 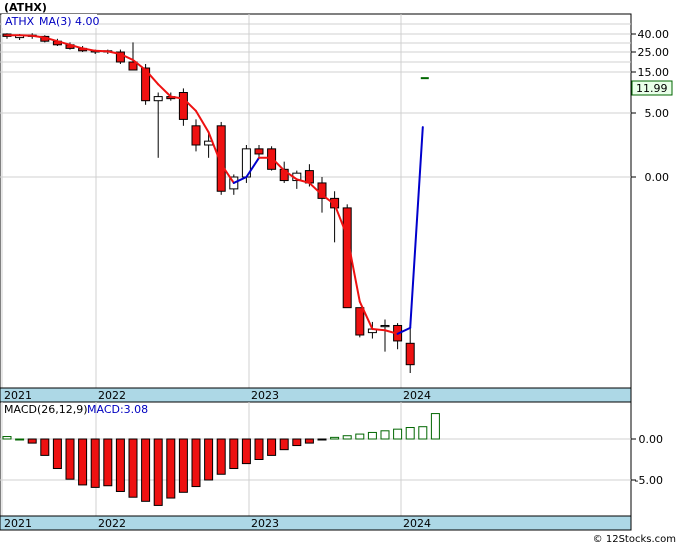 I want to click on macd-x-tick-label: 2022, so click(x=112, y=523).